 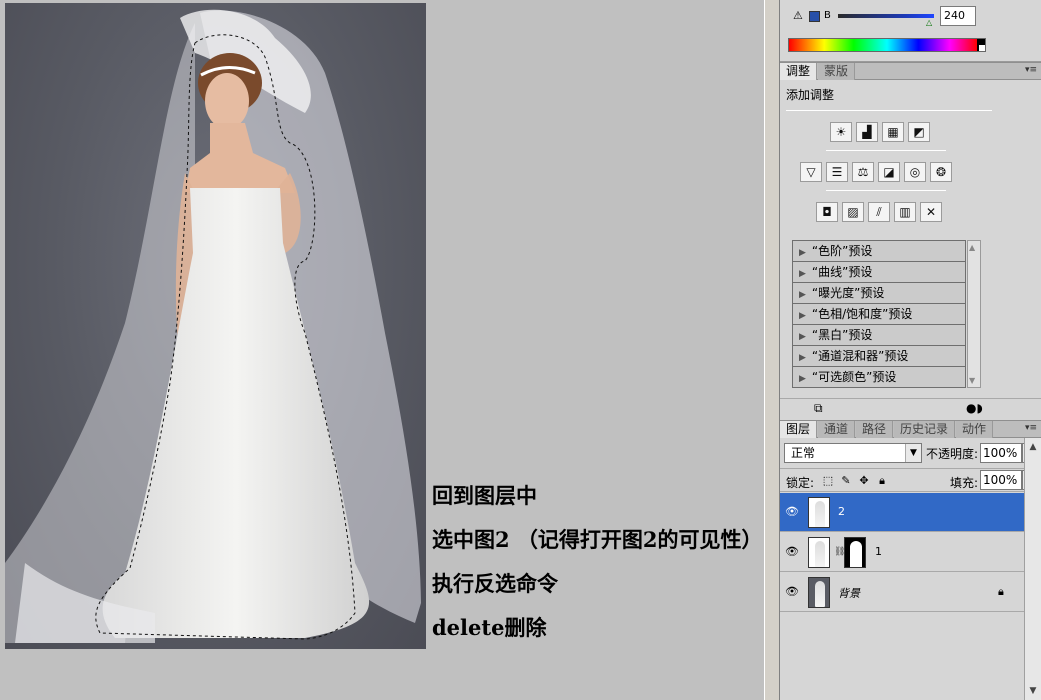 I want to click on lock-position-icon: ✥, so click(x=864, y=480).